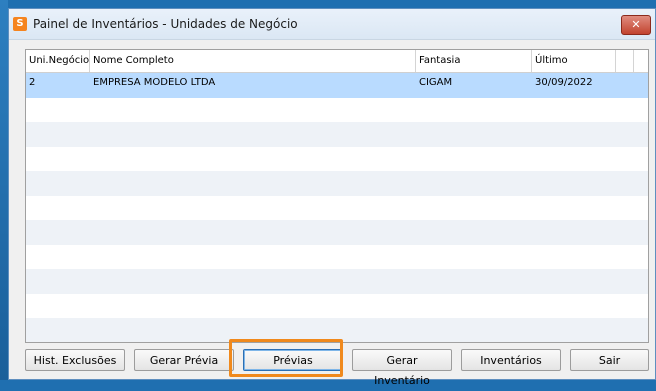 The image size is (656, 391). I want to click on app-icon: S, so click(20, 24).